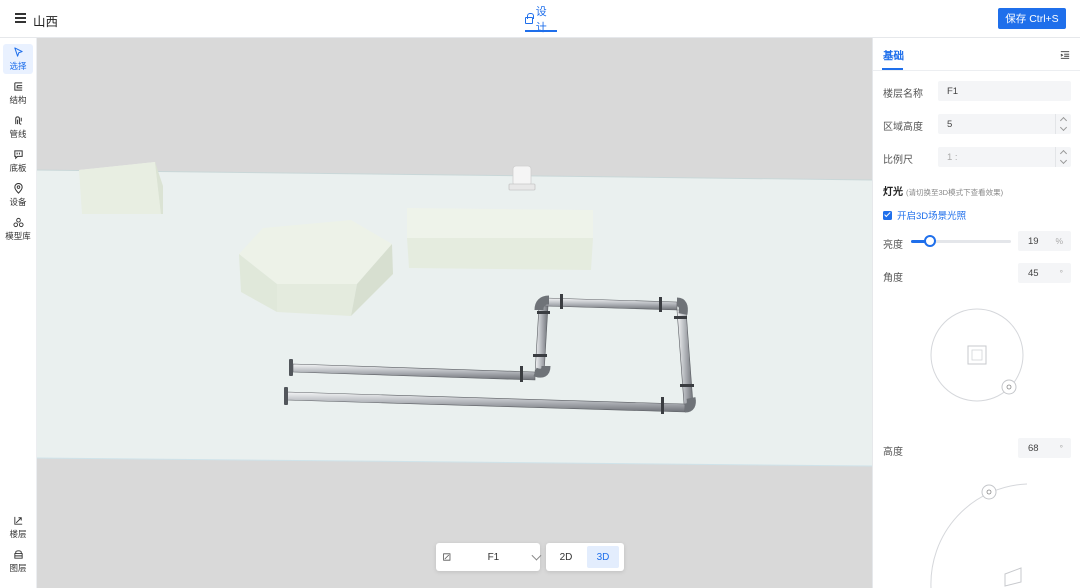 The width and height of the screenshot is (1080, 588). What do you see at coordinates (566, 557) in the screenshot?
I see `view-2d-button: 2D` at bounding box center [566, 557].